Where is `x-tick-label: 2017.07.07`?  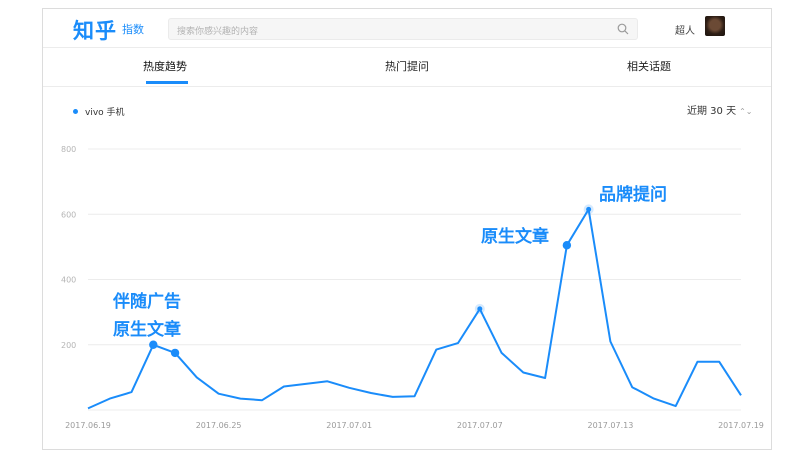 x-tick-label: 2017.07.07 is located at coordinates (480, 425).